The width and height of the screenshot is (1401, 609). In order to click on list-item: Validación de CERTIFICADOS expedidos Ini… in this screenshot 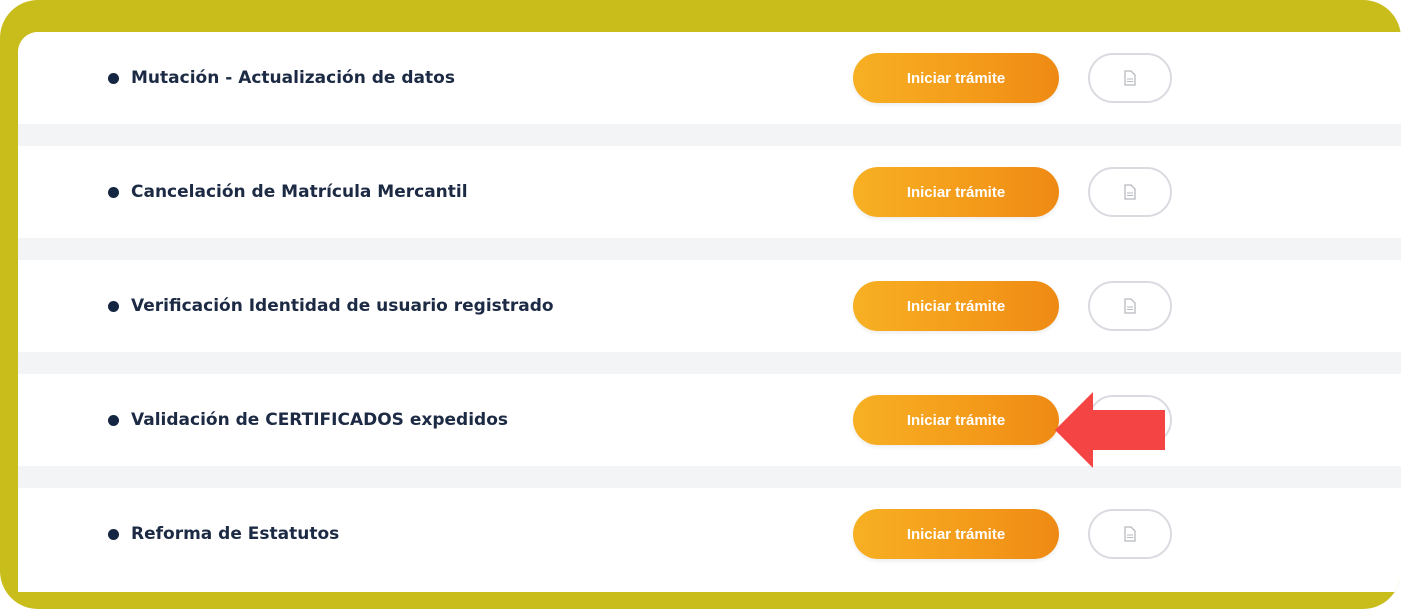, I will do `click(709, 420)`.